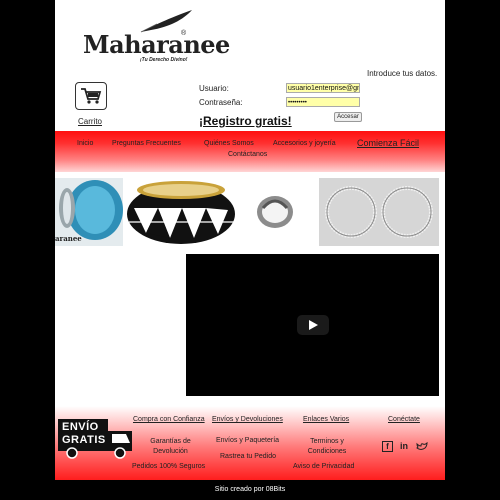  I want to click on brand-tagline: ¡Tu Derecho Divino!, so click(164, 60).